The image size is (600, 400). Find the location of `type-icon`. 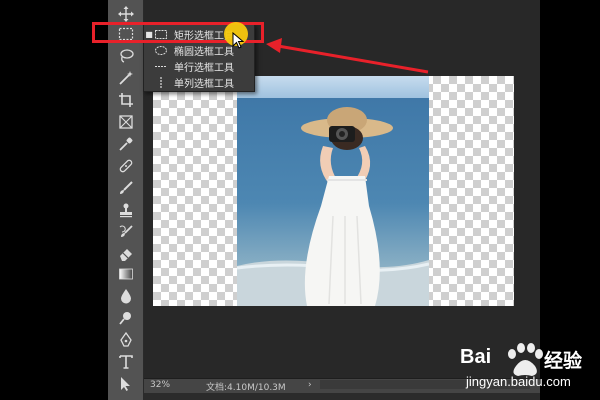

type-icon is located at coordinates (126, 362).